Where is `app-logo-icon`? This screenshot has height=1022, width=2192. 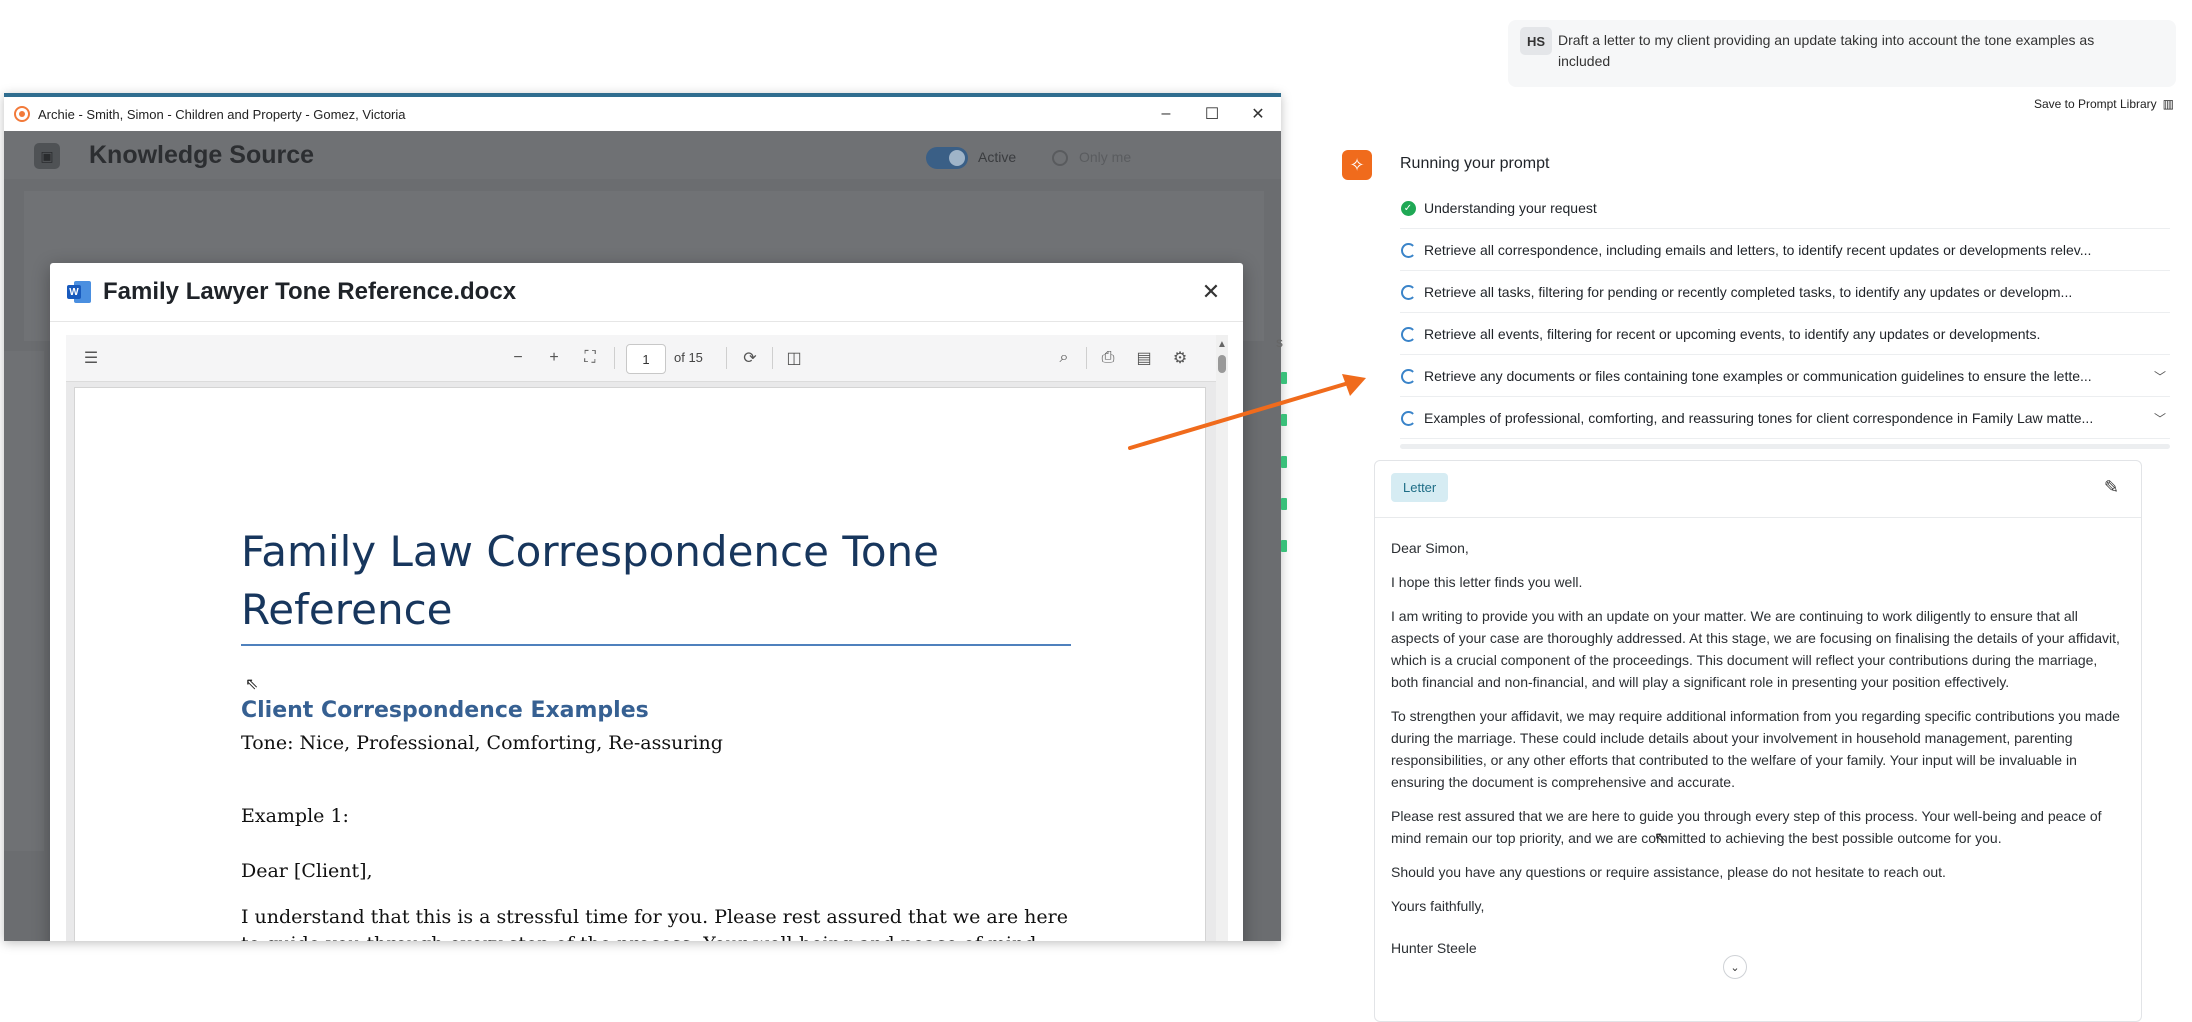
app-logo-icon is located at coordinates (22, 114).